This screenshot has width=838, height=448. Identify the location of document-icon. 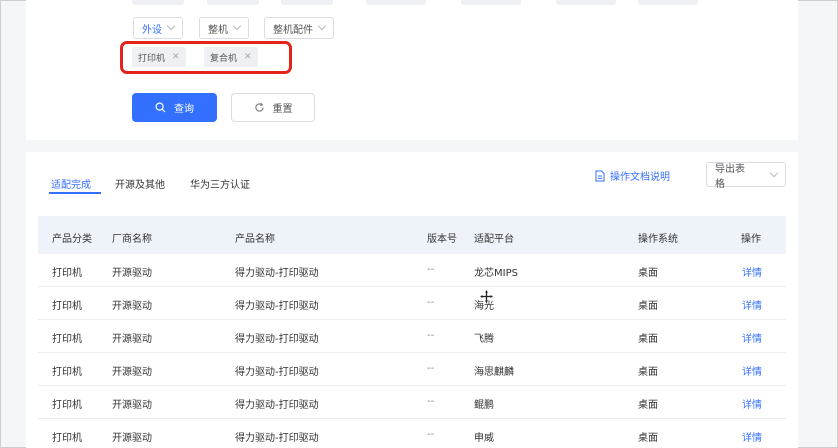
(600, 175).